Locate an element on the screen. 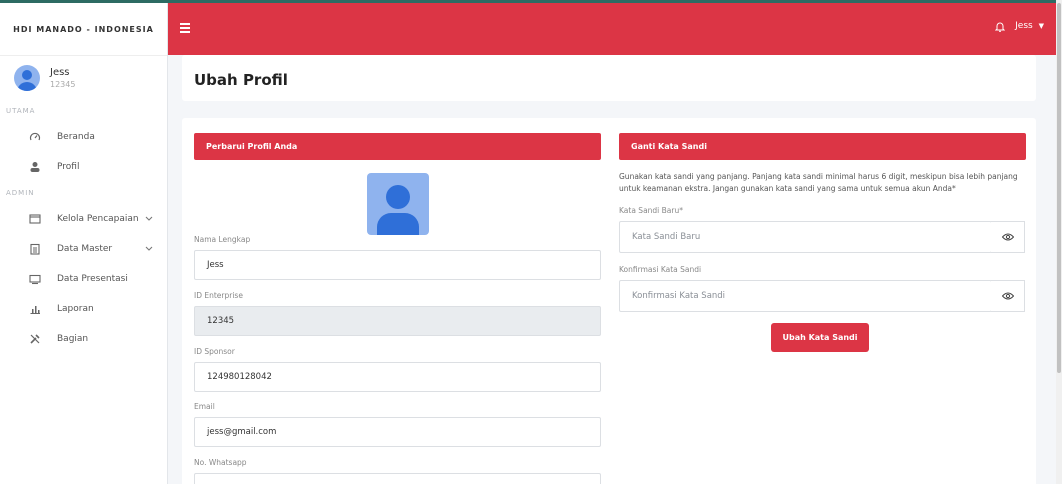 The image size is (1062, 484). enterprise-label: ID Enterprise is located at coordinates (218, 295).